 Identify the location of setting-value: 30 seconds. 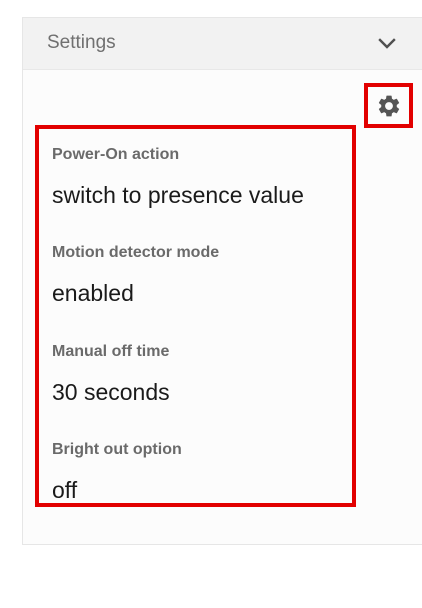
(111, 392).